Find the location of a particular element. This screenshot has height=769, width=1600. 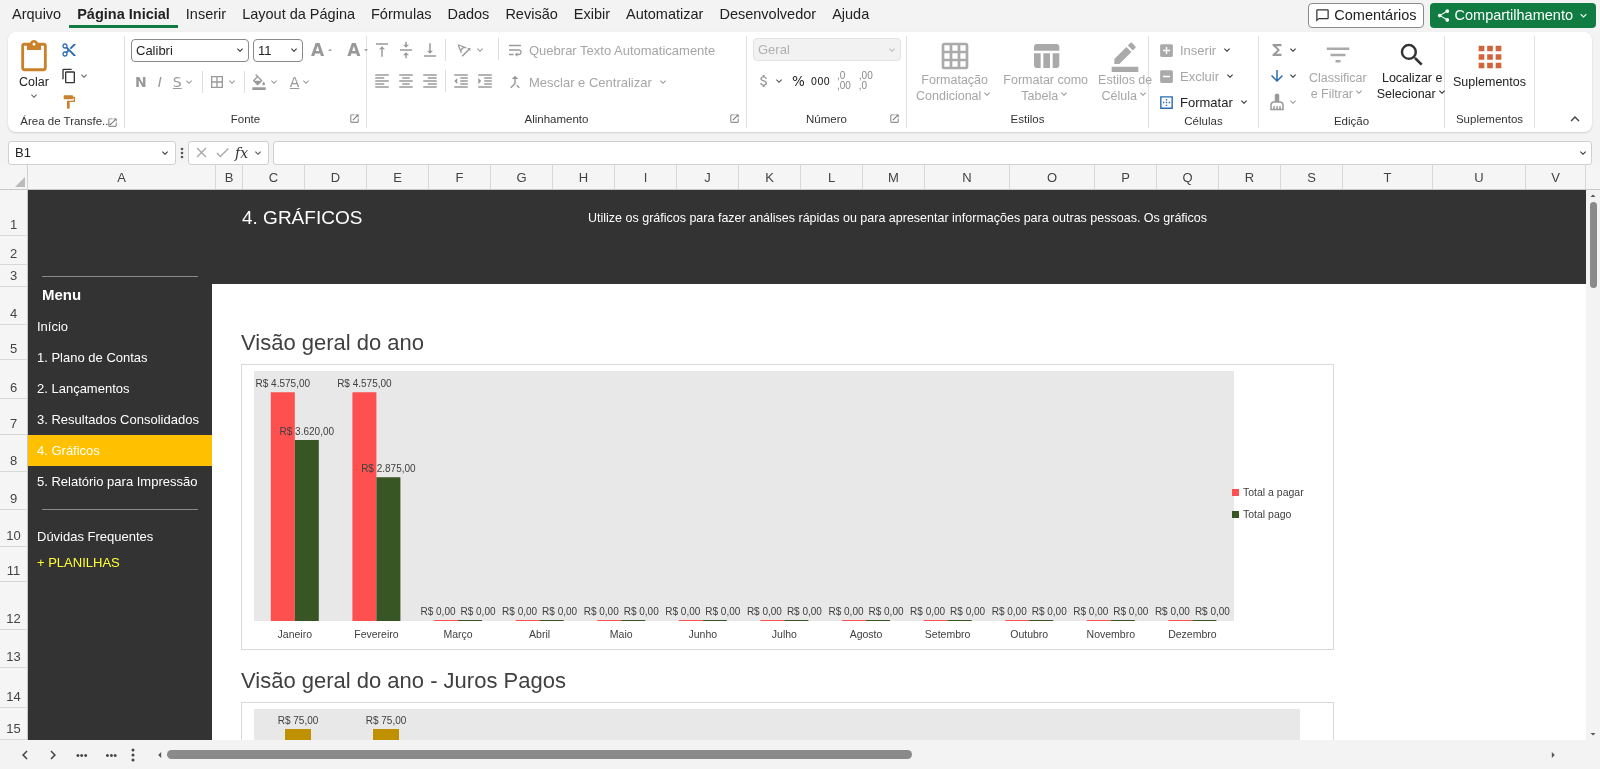

cells-button: Formatar is located at coordinates (1204, 102).